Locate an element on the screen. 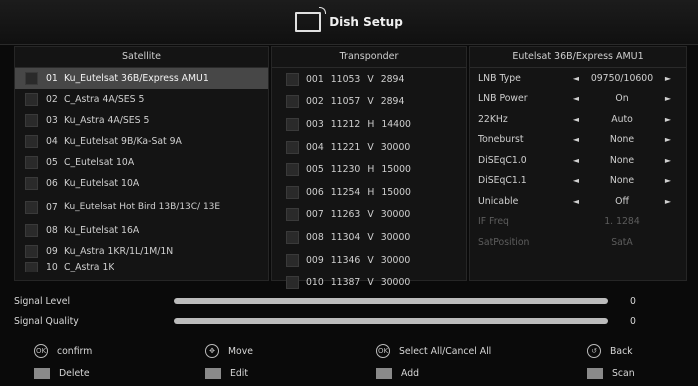 This screenshot has height=386, width=698. setting-diseqc10: DiSEqC1.0 ◄ None ► is located at coordinates (578, 160).